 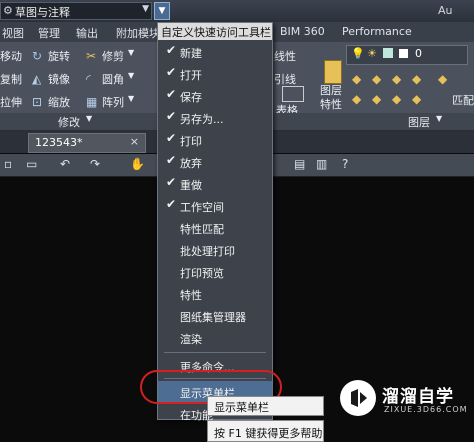 What do you see at coordinates (321, 164) in the screenshot?
I see `toolbar-icon: ▥` at bounding box center [321, 164].